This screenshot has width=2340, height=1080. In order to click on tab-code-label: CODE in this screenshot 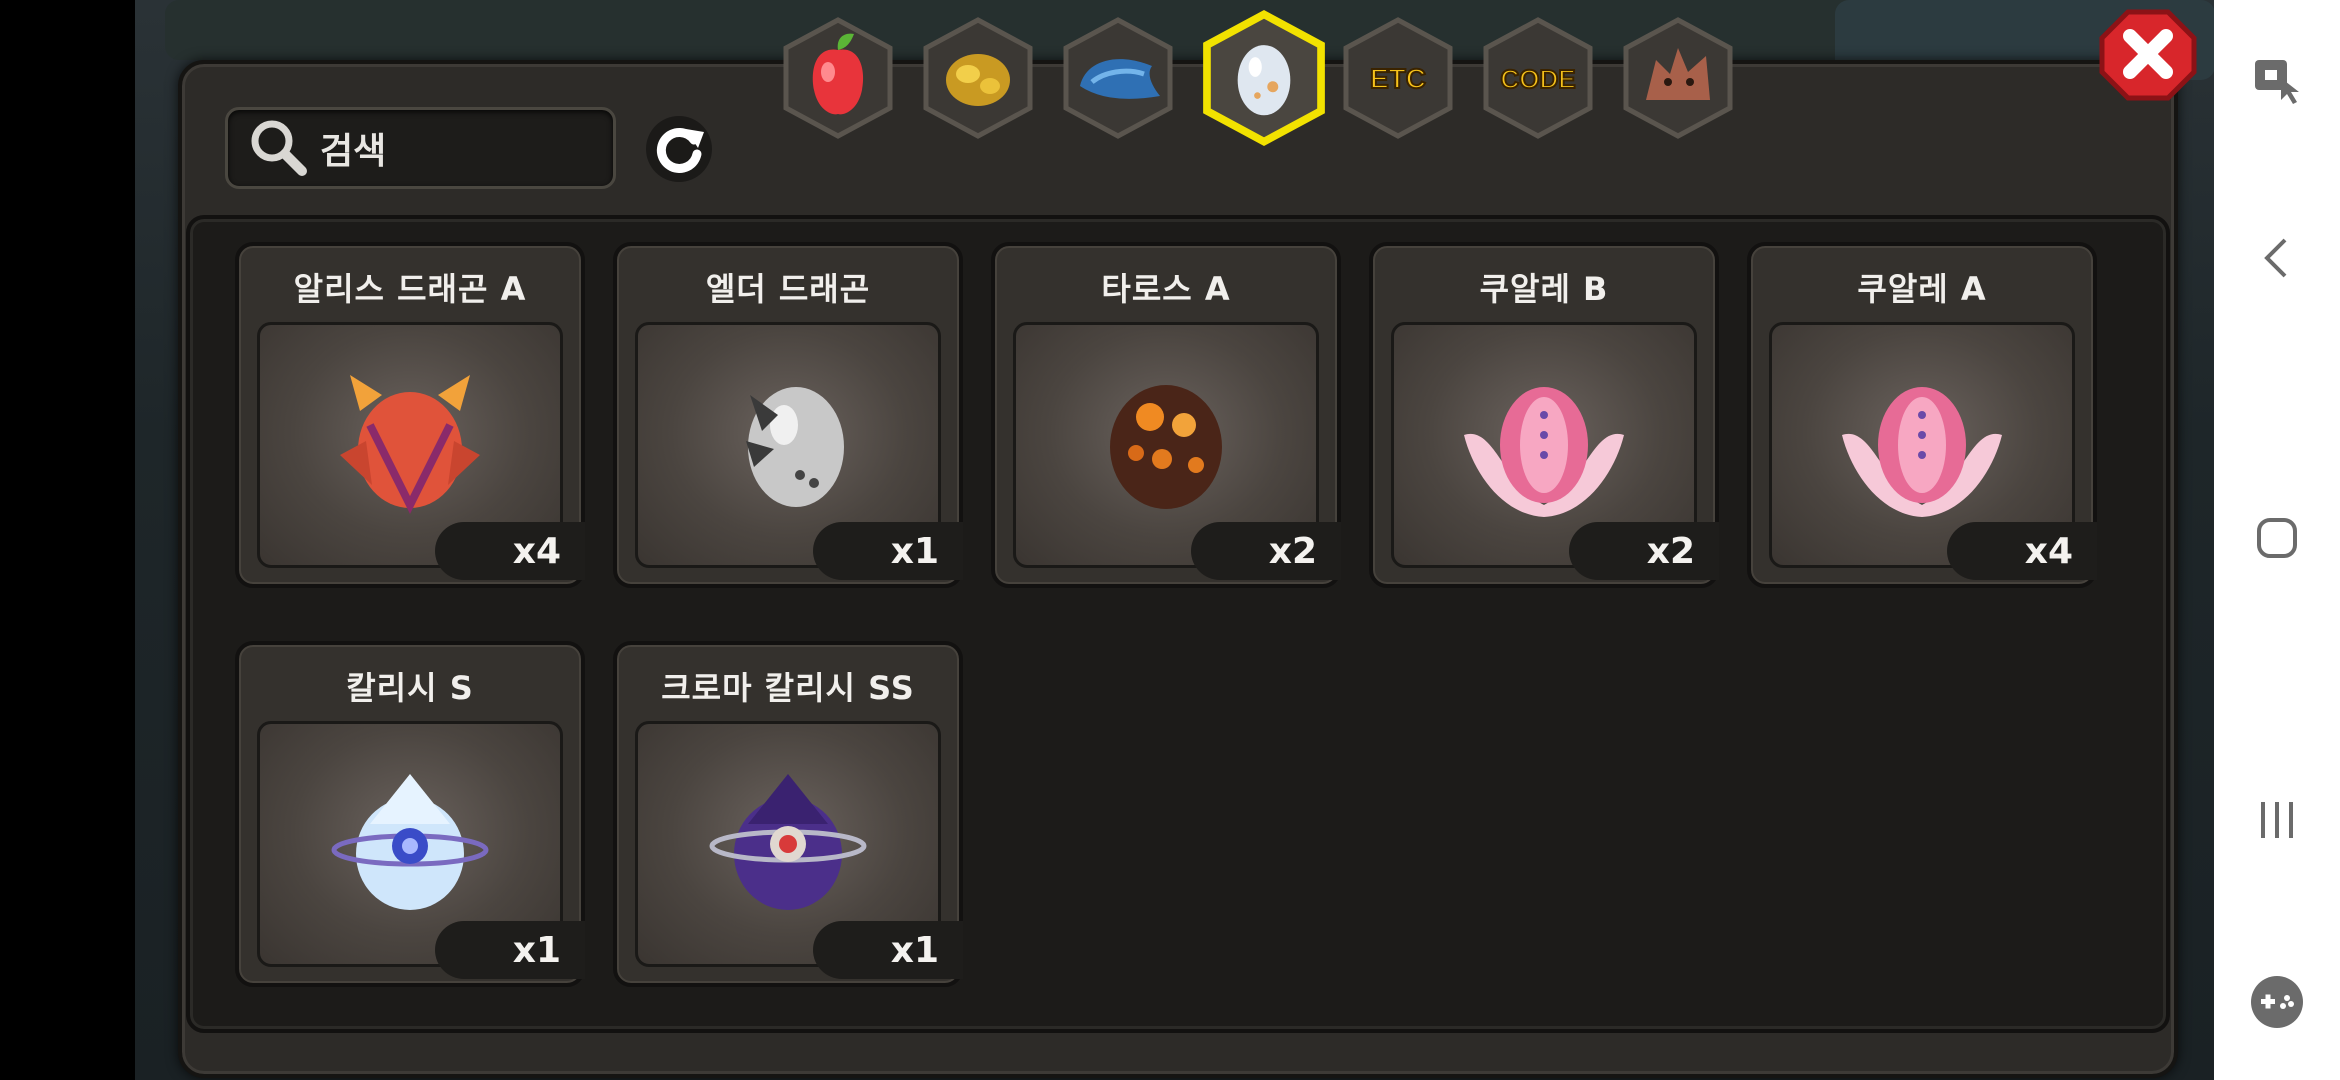, I will do `click(1537, 79)`.